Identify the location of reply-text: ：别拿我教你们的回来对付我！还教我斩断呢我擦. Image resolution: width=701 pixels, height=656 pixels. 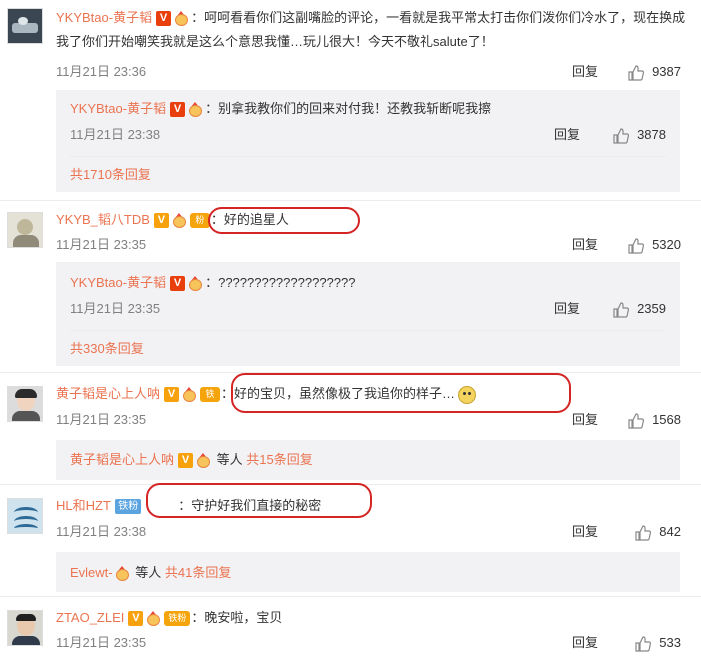
(348, 108).